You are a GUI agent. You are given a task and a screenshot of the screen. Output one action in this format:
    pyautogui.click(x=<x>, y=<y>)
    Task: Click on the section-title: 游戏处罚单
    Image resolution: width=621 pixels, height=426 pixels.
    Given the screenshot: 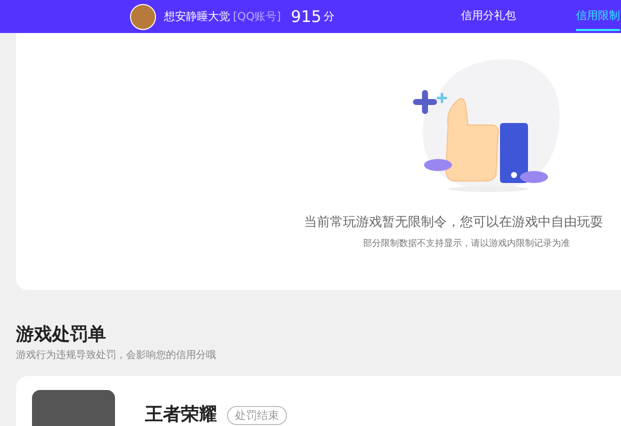 What is the action you would take?
    pyautogui.click(x=61, y=334)
    